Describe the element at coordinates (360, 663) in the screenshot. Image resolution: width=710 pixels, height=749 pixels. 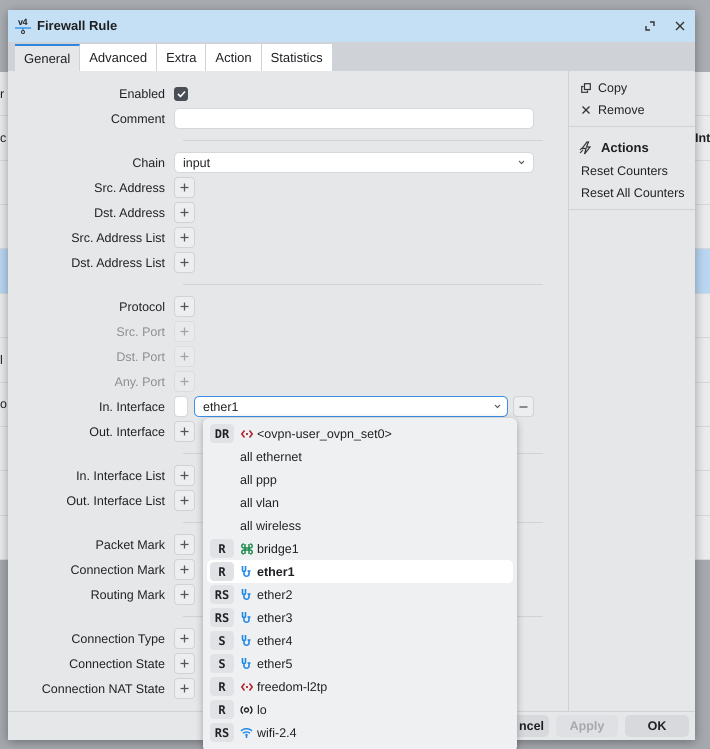
I see `dropdown-item: S ether5` at that location.